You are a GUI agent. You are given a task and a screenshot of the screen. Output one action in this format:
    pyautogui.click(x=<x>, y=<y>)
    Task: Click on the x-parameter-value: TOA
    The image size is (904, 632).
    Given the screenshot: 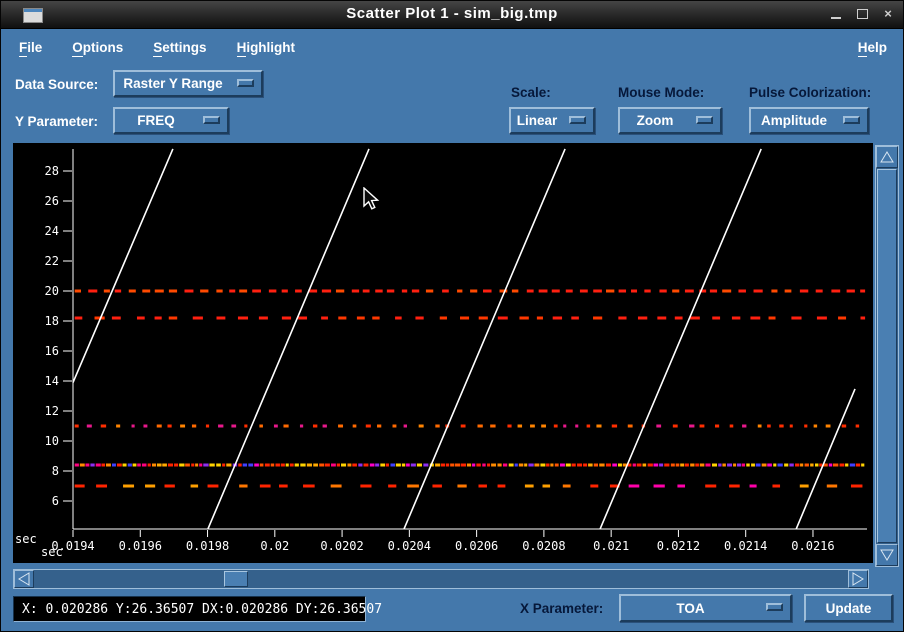 What is the action you would take?
    pyautogui.click(x=690, y=608)
    